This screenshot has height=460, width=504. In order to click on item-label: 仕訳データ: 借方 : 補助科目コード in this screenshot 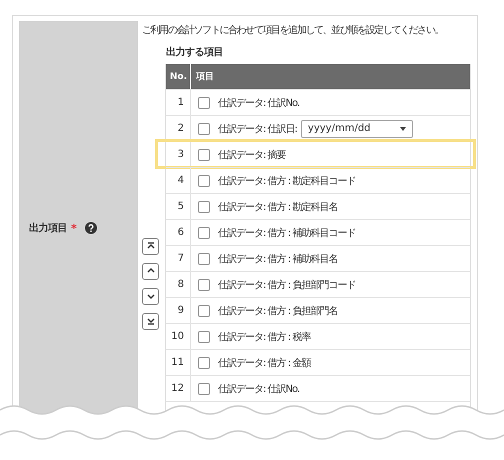, I will do `click(287, 233)`.